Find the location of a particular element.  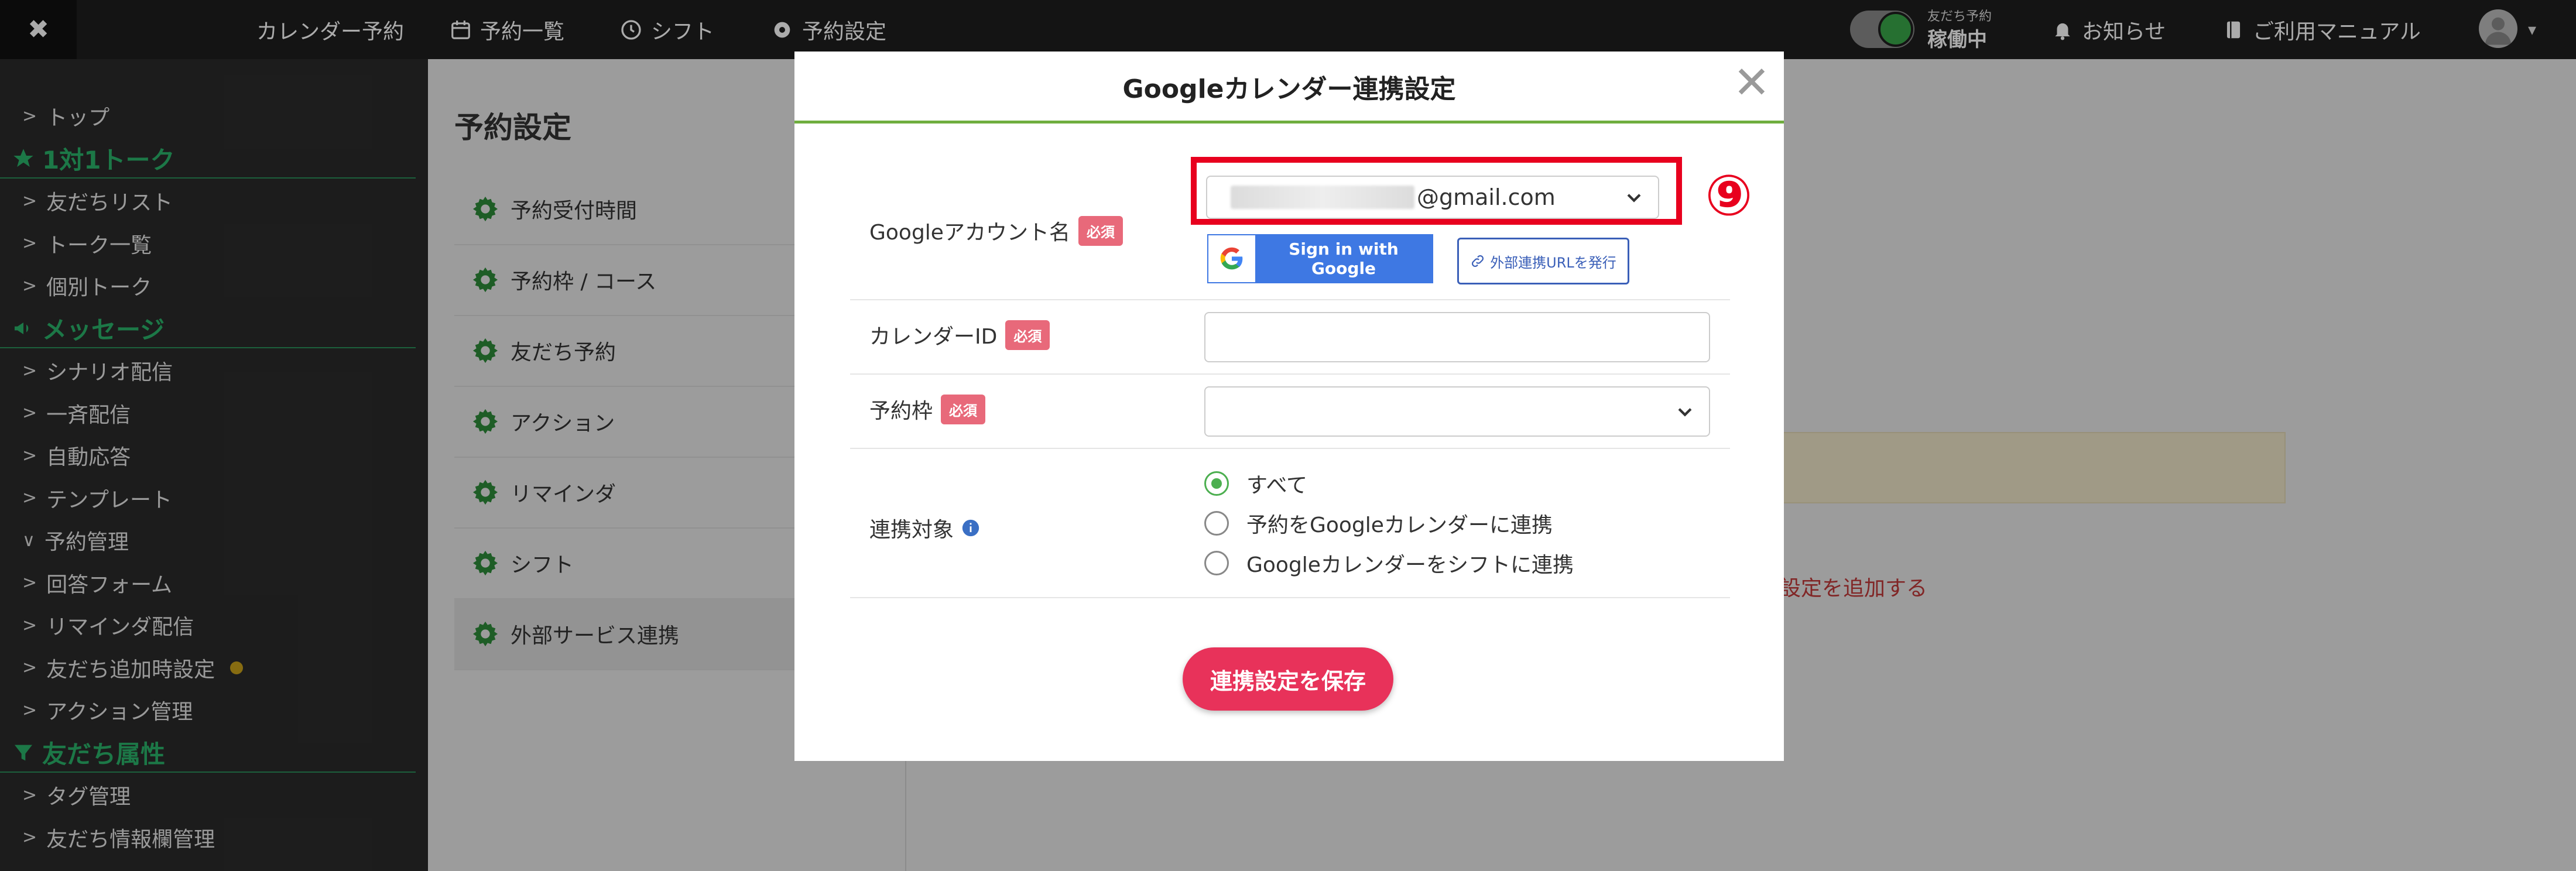

external-url-button: 外部連携URLを発行 is located at coordinates (1543, 261).